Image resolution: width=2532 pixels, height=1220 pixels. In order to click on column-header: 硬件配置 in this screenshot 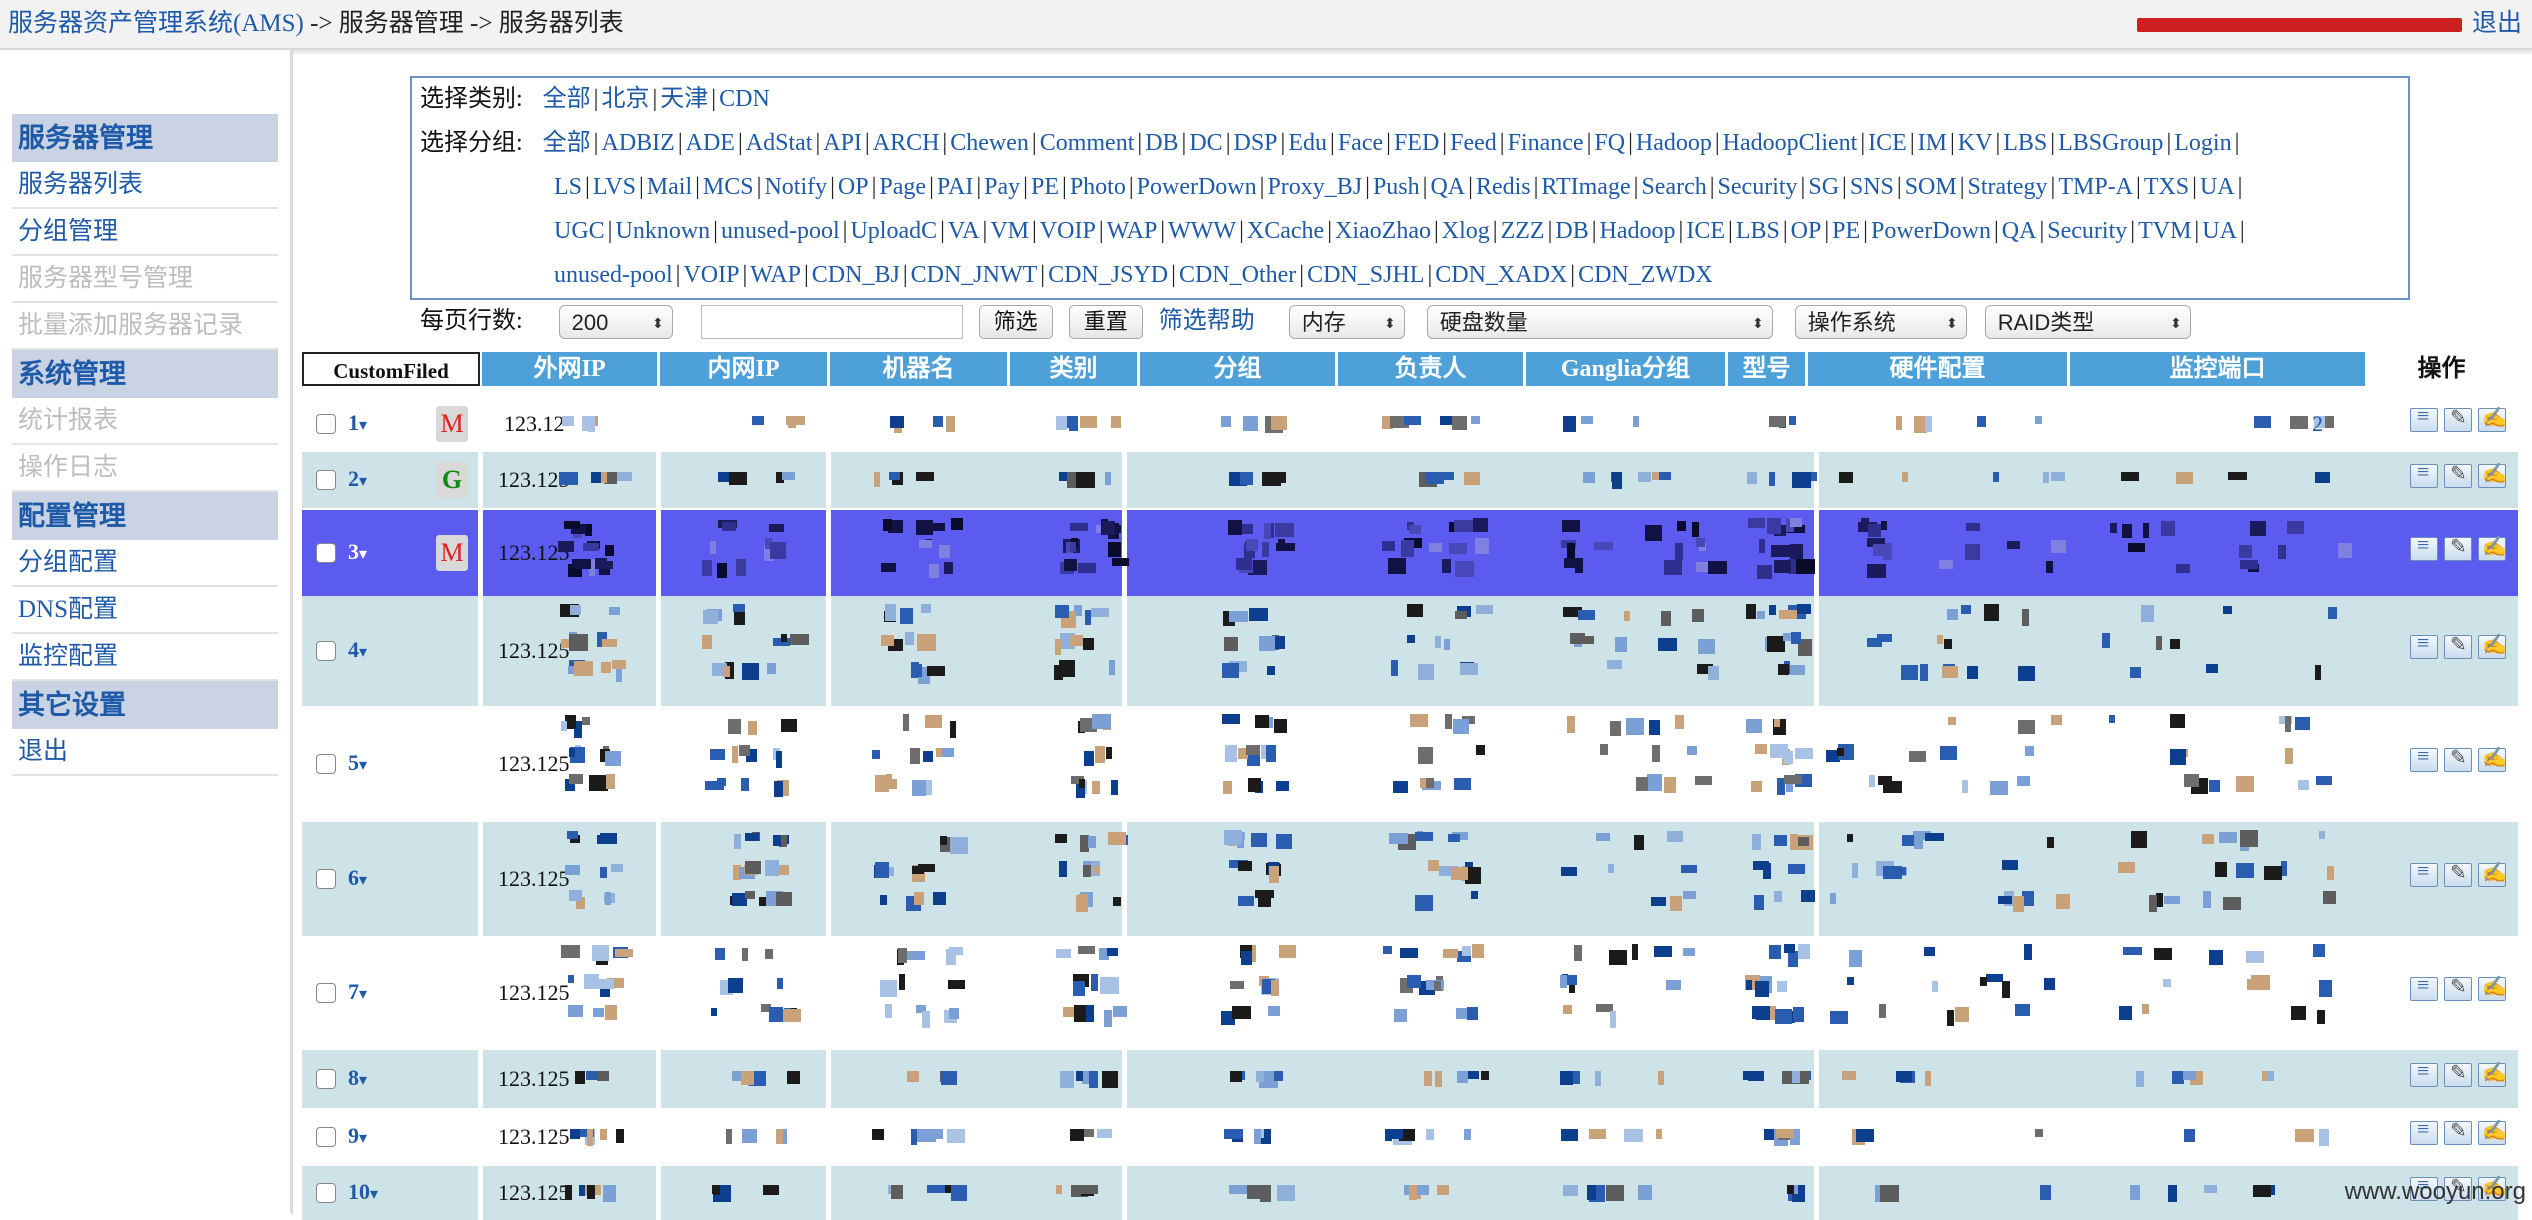, I will do `click(1939, 369)`.